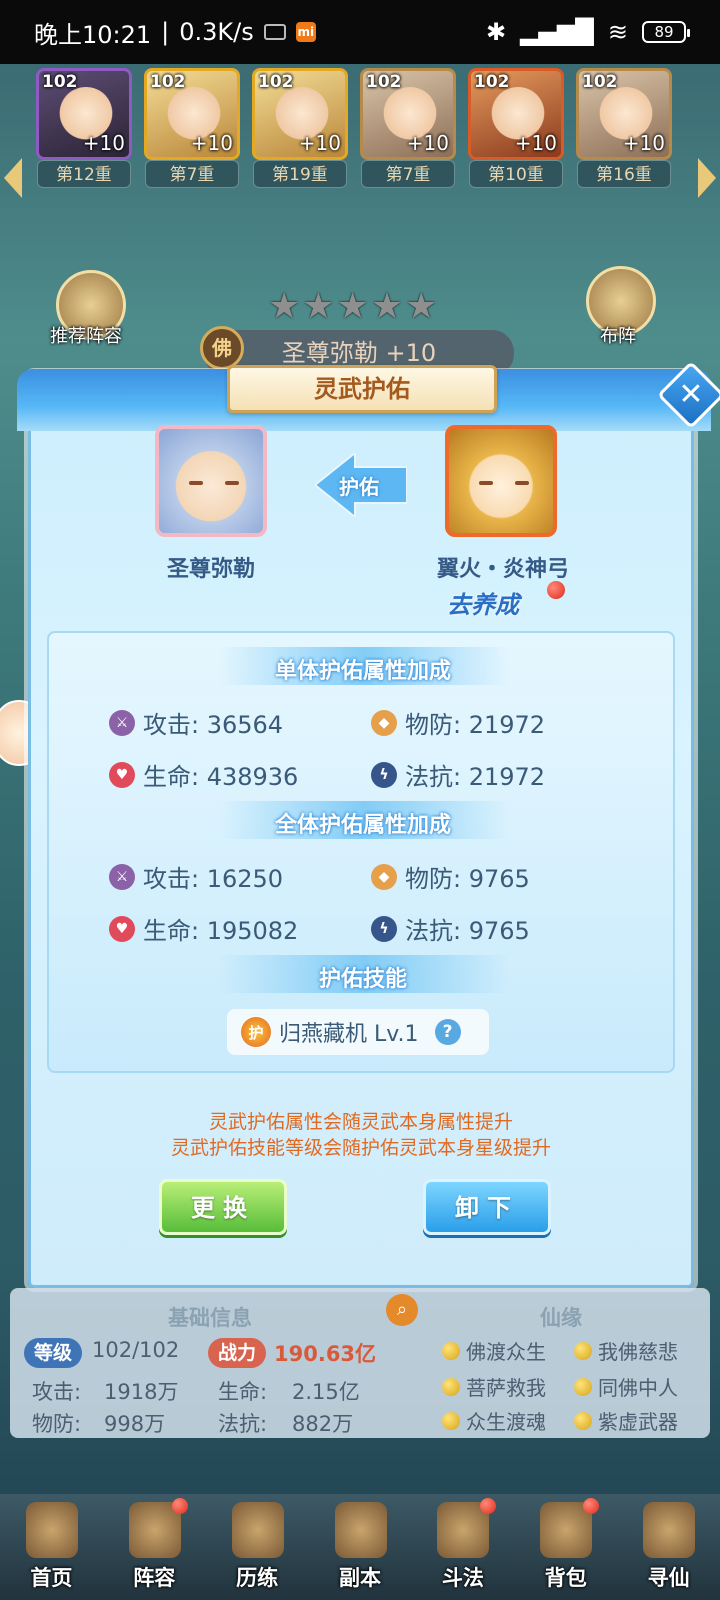 Image resolution: width=720 pixels, height=1600 pixels. Describe the element at coordinates (626, 1350) in the screenshot. I see `fate-item: 我佛慈悲` at that location.